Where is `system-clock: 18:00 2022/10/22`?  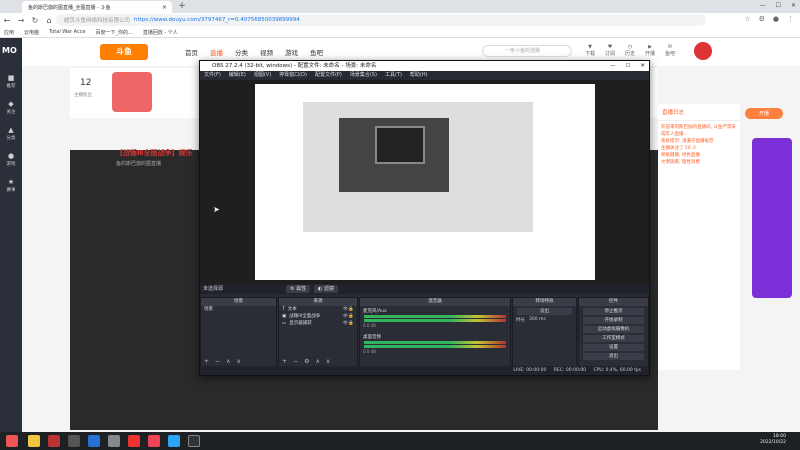 system-clock: 18:00 2022/10/22 is located at coordinates (773, 440).